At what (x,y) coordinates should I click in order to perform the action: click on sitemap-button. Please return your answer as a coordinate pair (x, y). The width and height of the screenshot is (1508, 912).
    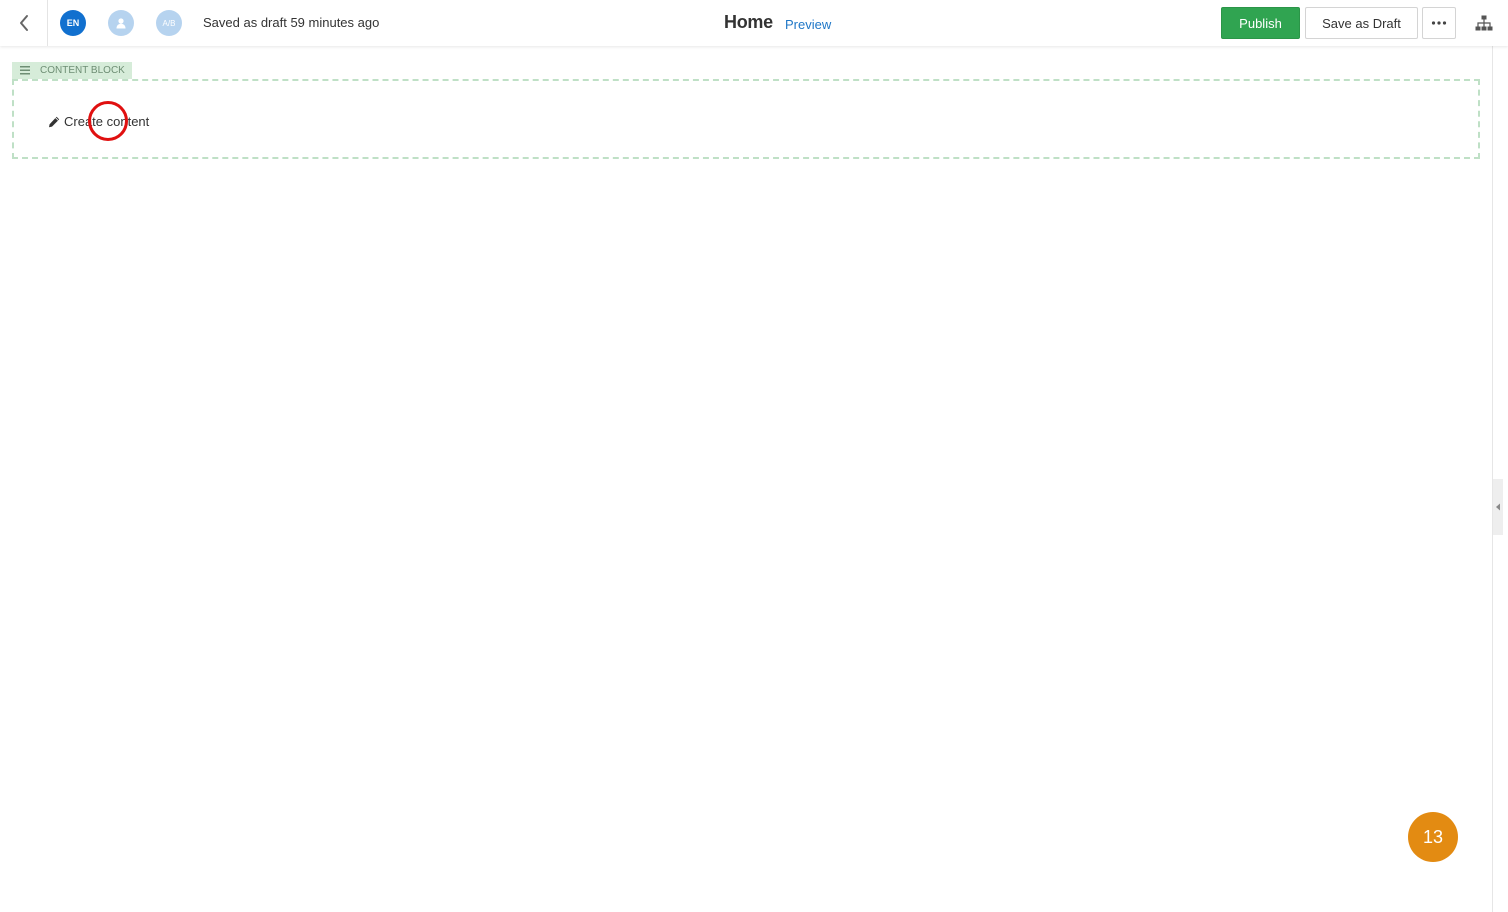
    Looking at the image, I should click on (1484, 23).